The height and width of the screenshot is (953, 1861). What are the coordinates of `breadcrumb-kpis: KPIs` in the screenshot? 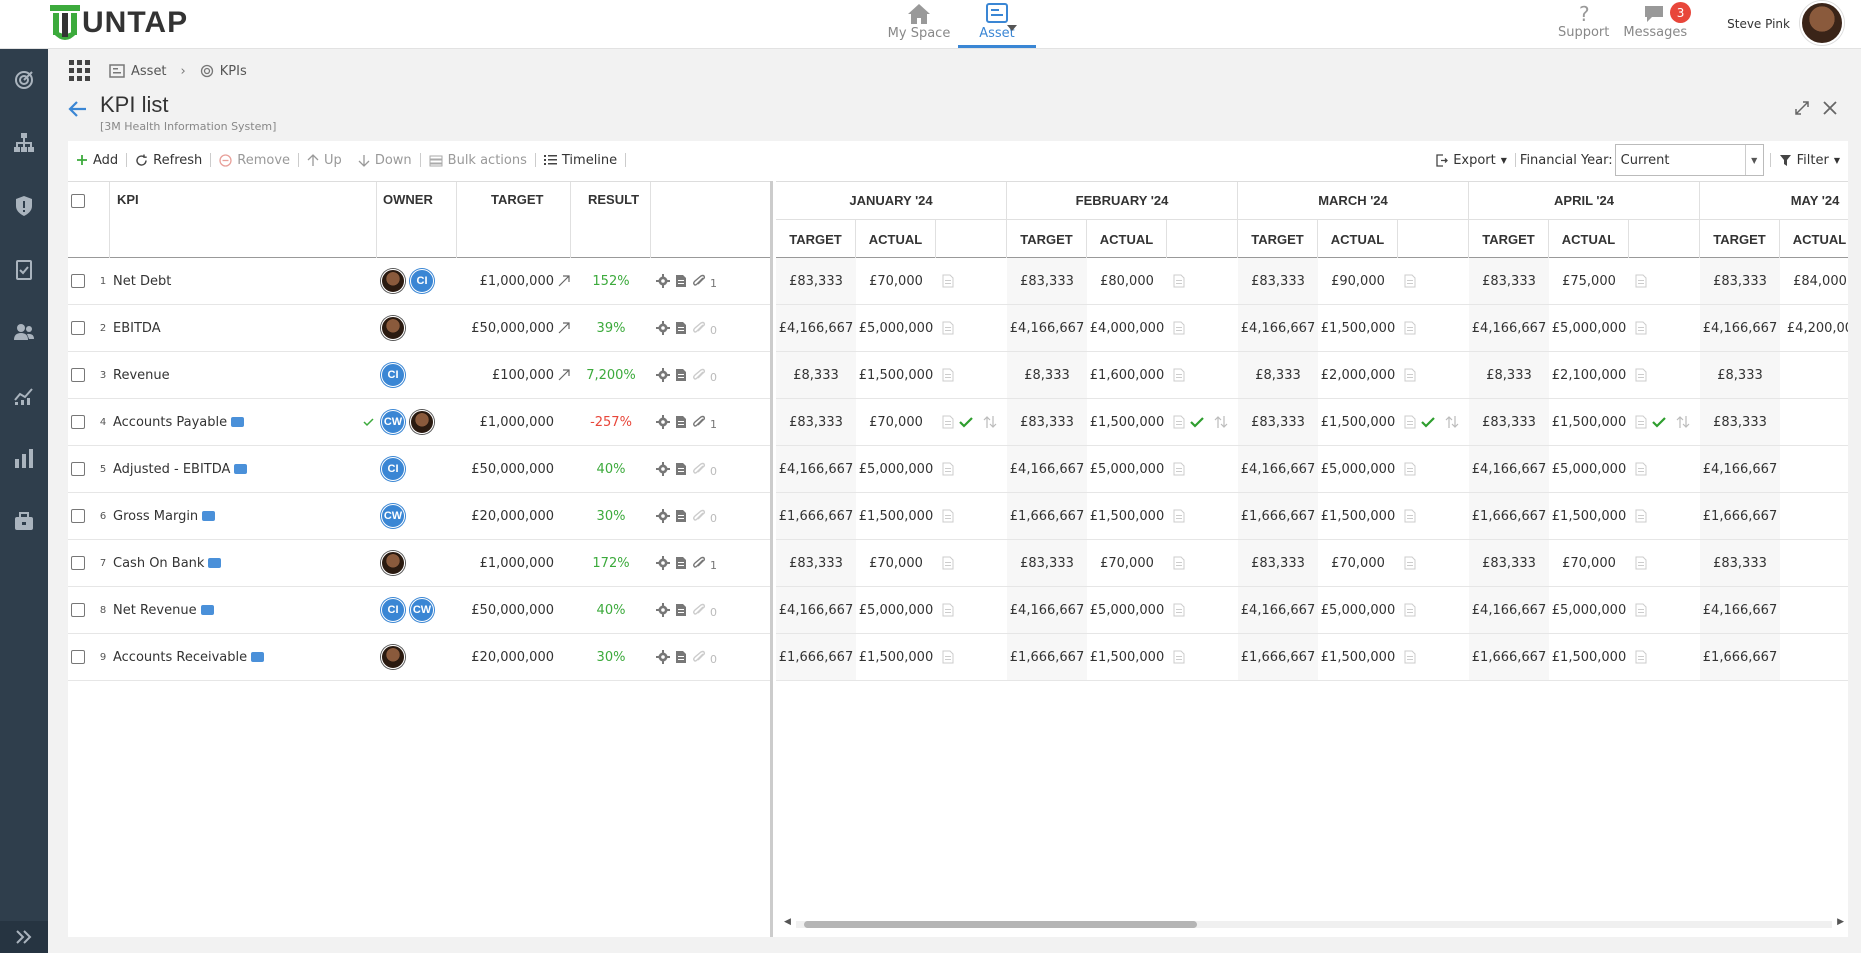 It's located at (223, 71).